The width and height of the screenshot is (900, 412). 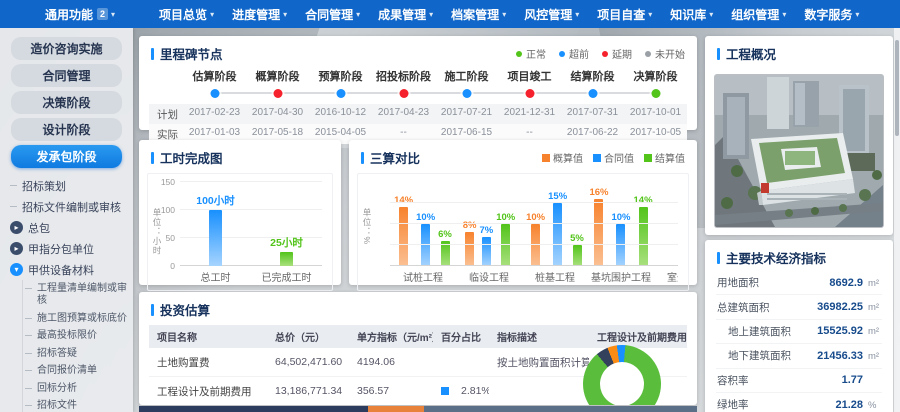 What do you see at coordinates (66, 156) in the screenshot?
I see `sidebar-stage-active: 发承包阶段` at bounding box center [66, 156].